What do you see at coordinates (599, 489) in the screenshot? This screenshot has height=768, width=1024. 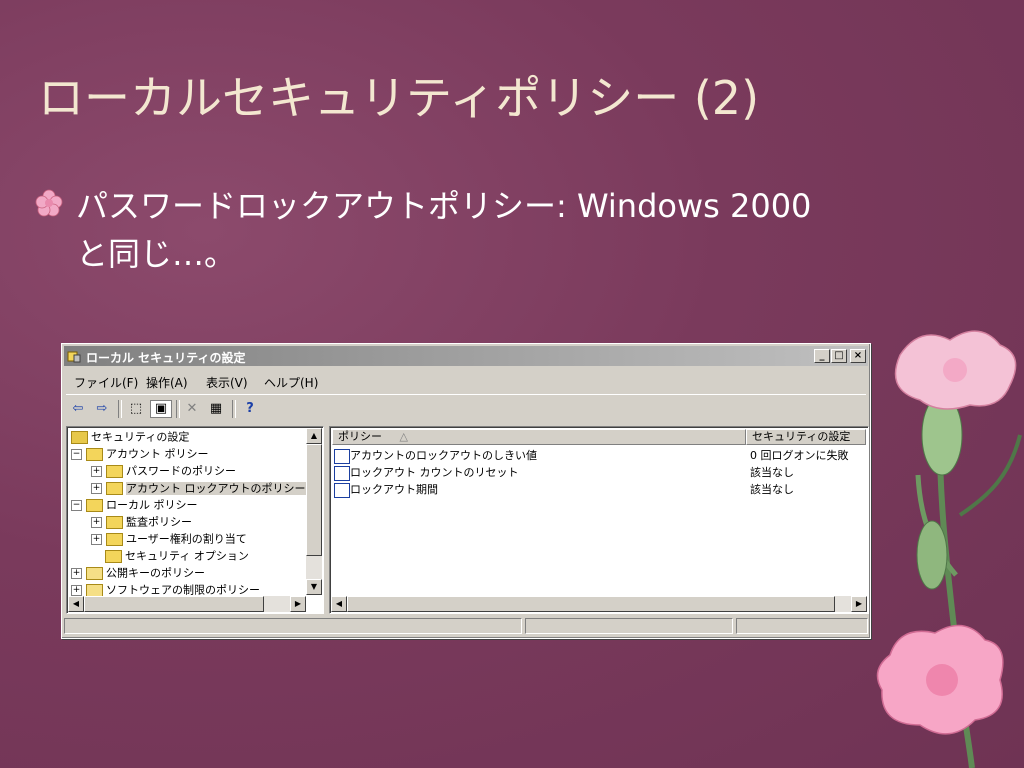 I see `list-row: ロックアウト期間 該当なし` at bounding box center [599, 489].